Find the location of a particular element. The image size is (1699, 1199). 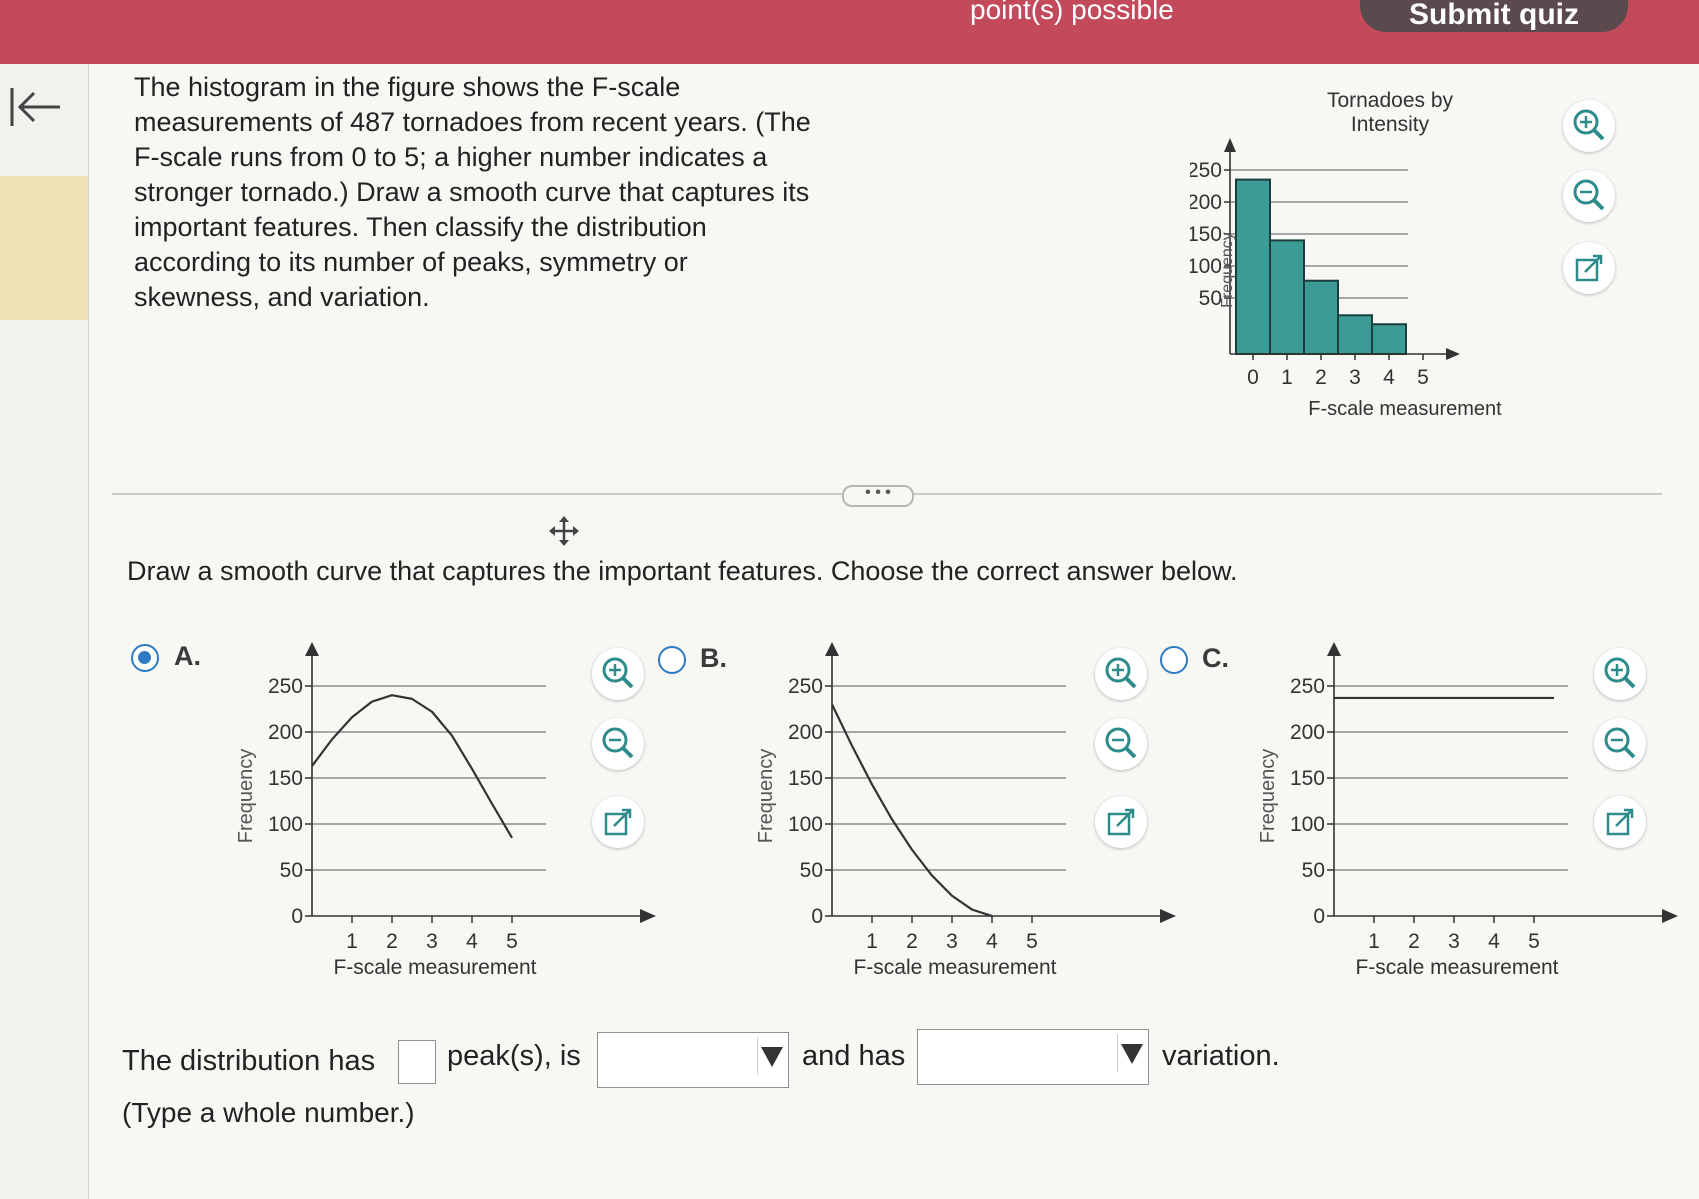

option-b-popout-button is located at coordinates (1121, 822).